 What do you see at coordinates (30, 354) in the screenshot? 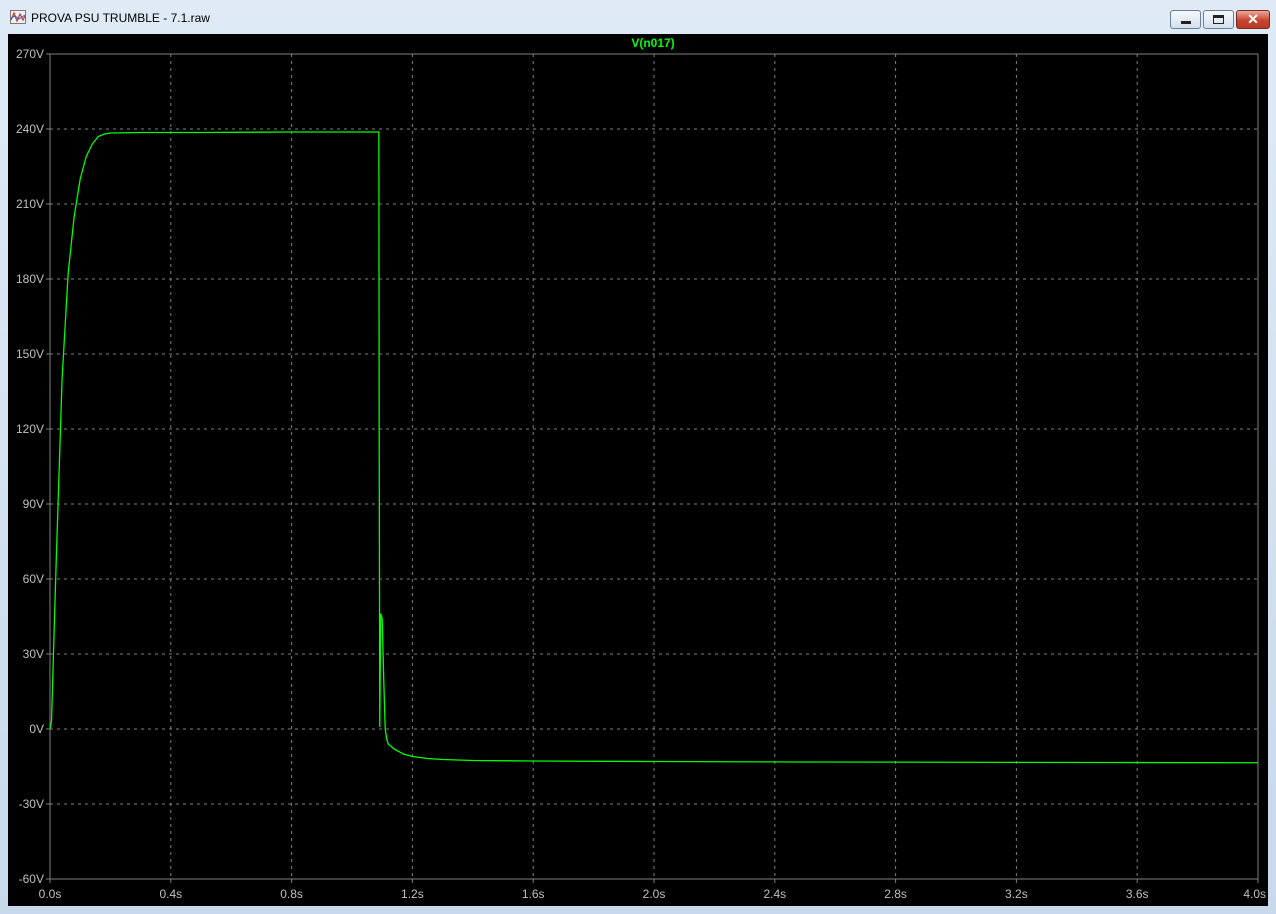
I see `y-tick-label: 150V` at bounding box center [30, 354].